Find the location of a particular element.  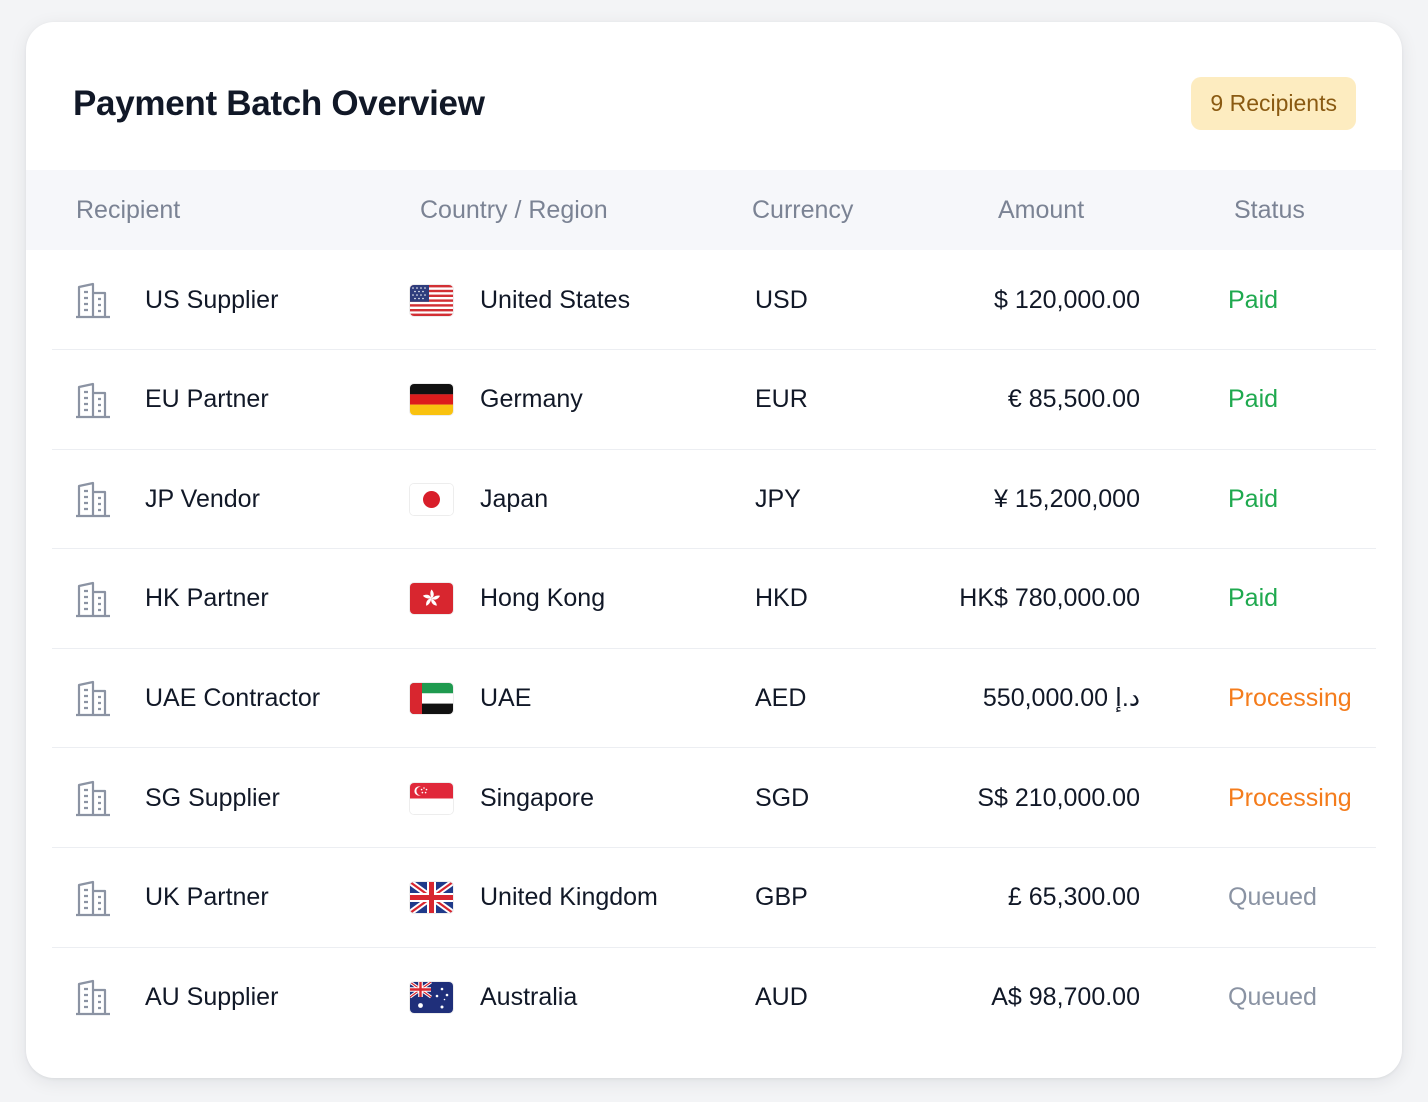

flag-de-icon is located at coordinates (432, 400).